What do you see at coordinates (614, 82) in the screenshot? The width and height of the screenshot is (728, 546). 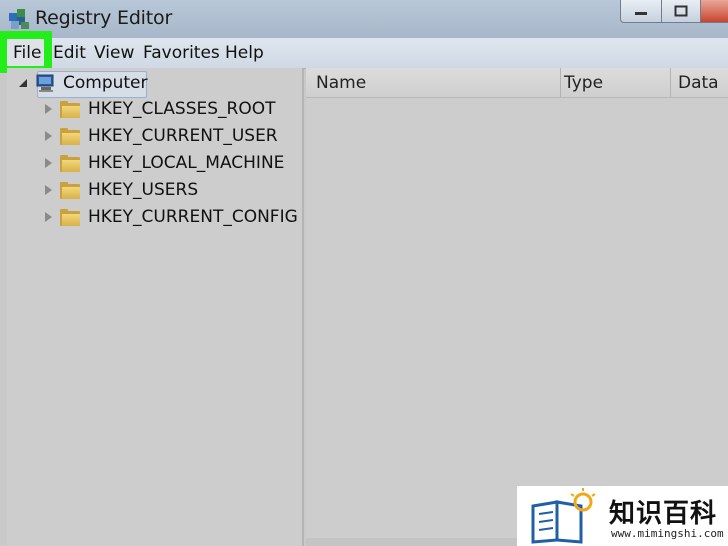 I see `column-type: Type` at bounding box center [614, 82].